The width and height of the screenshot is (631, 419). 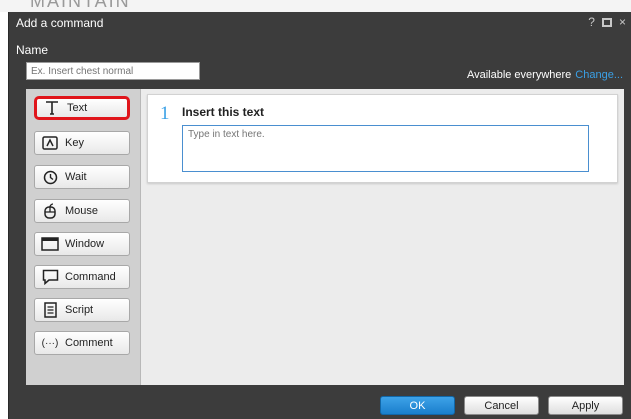 What do you see at coordinates (60, 23) in the screenshot?
I see `dialog-title: Add a command` at bounding box center [60, 23].